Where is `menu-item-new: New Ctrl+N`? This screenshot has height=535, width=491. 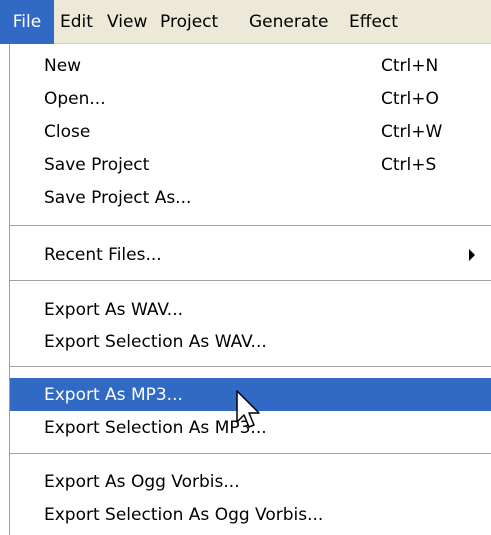 menu-item-new: New Ctrl+N is located at coordinates (250, 65).